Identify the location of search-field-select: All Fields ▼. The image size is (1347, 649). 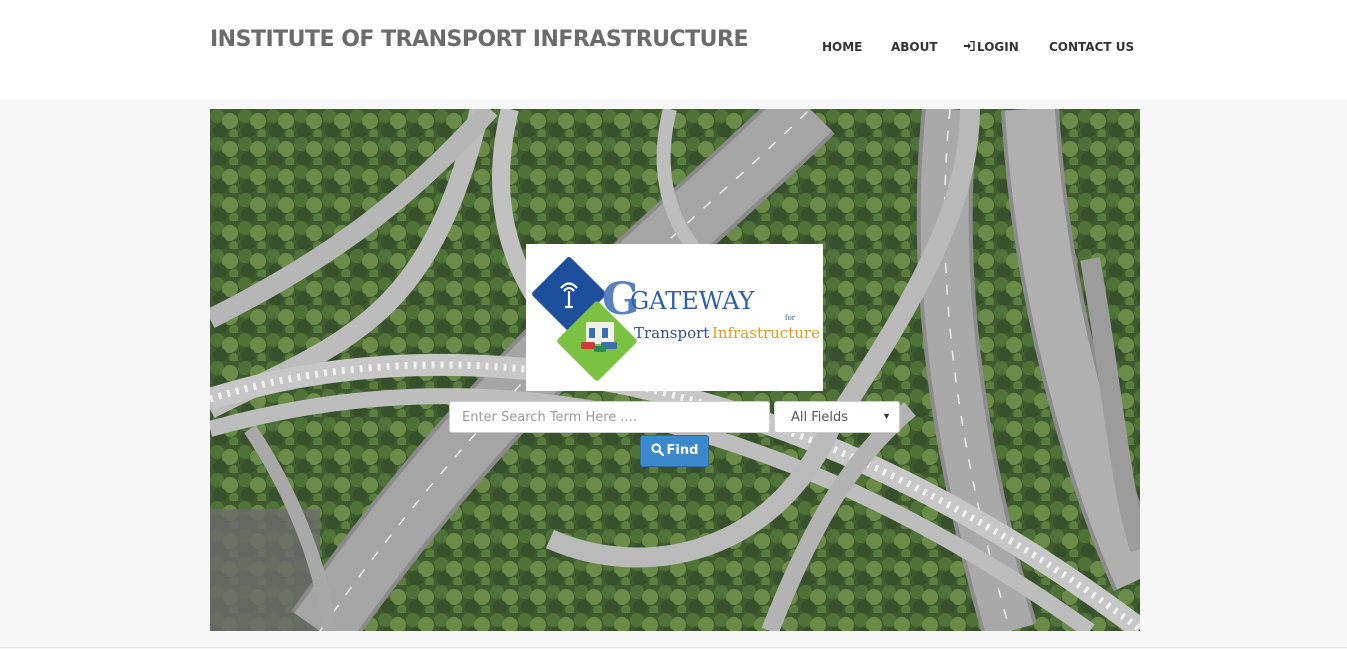
(837, 417).